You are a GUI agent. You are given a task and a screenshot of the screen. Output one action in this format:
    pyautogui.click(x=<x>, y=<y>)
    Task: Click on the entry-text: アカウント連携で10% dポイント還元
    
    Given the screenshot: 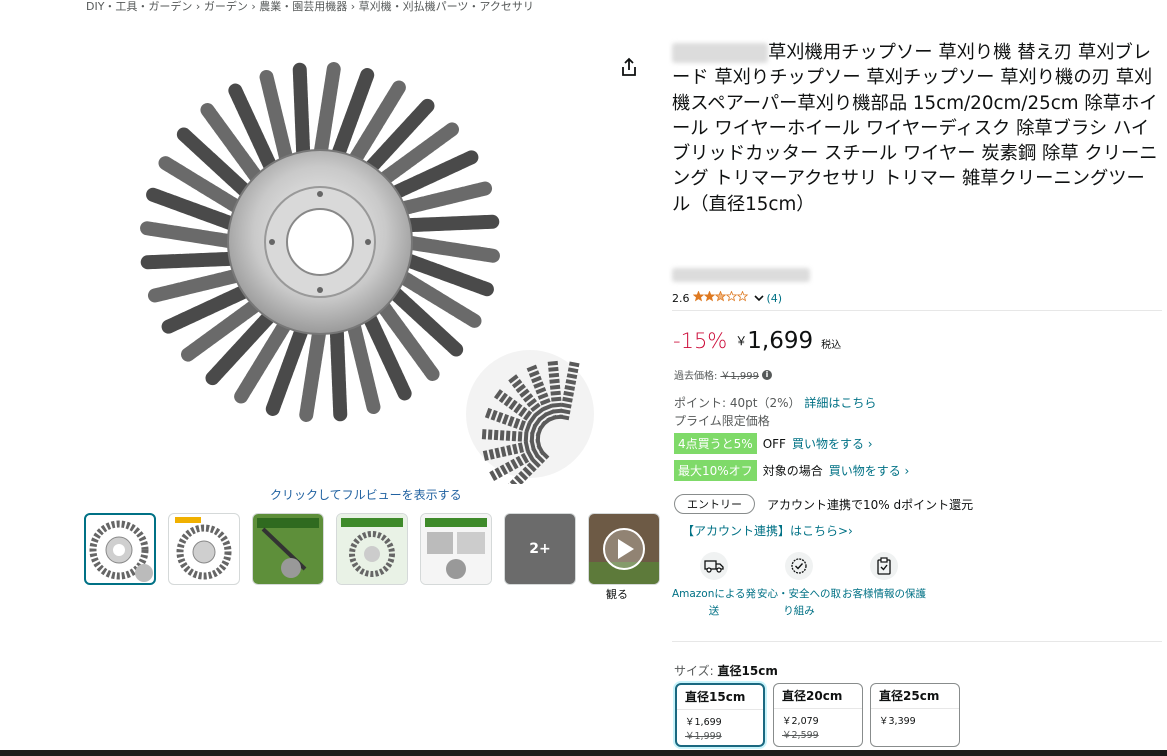 What is the action you would take?
    pyautogui.click(x=870, y=504)
    